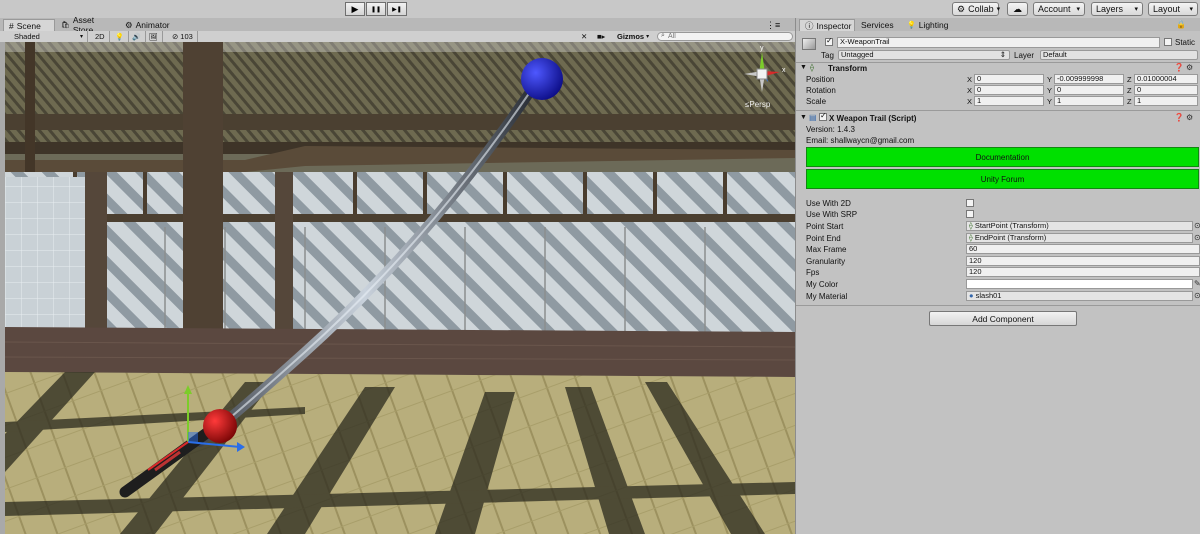  I want to click on perspective-label: ≤Persp, so click(757, 104).